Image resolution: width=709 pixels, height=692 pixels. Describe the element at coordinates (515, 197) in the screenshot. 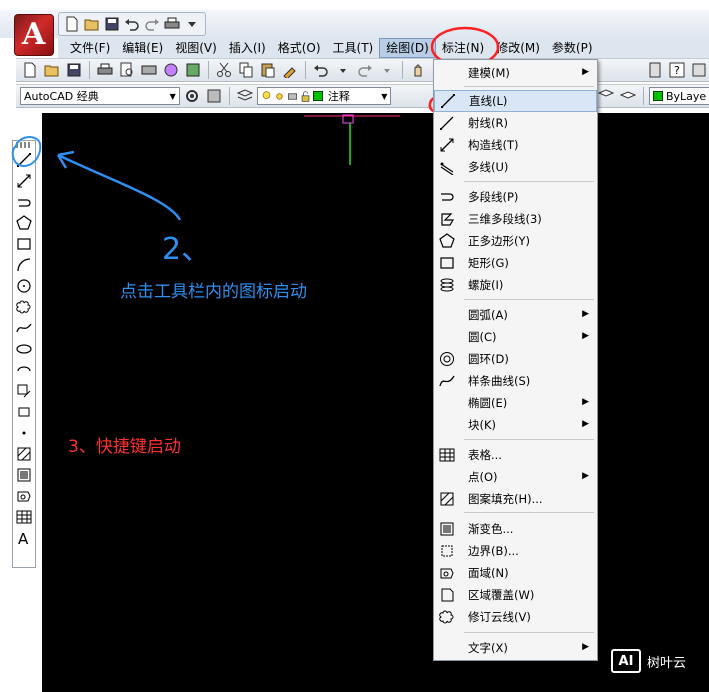

I see `menu-item-polyline: 多段线(P)` at that location.